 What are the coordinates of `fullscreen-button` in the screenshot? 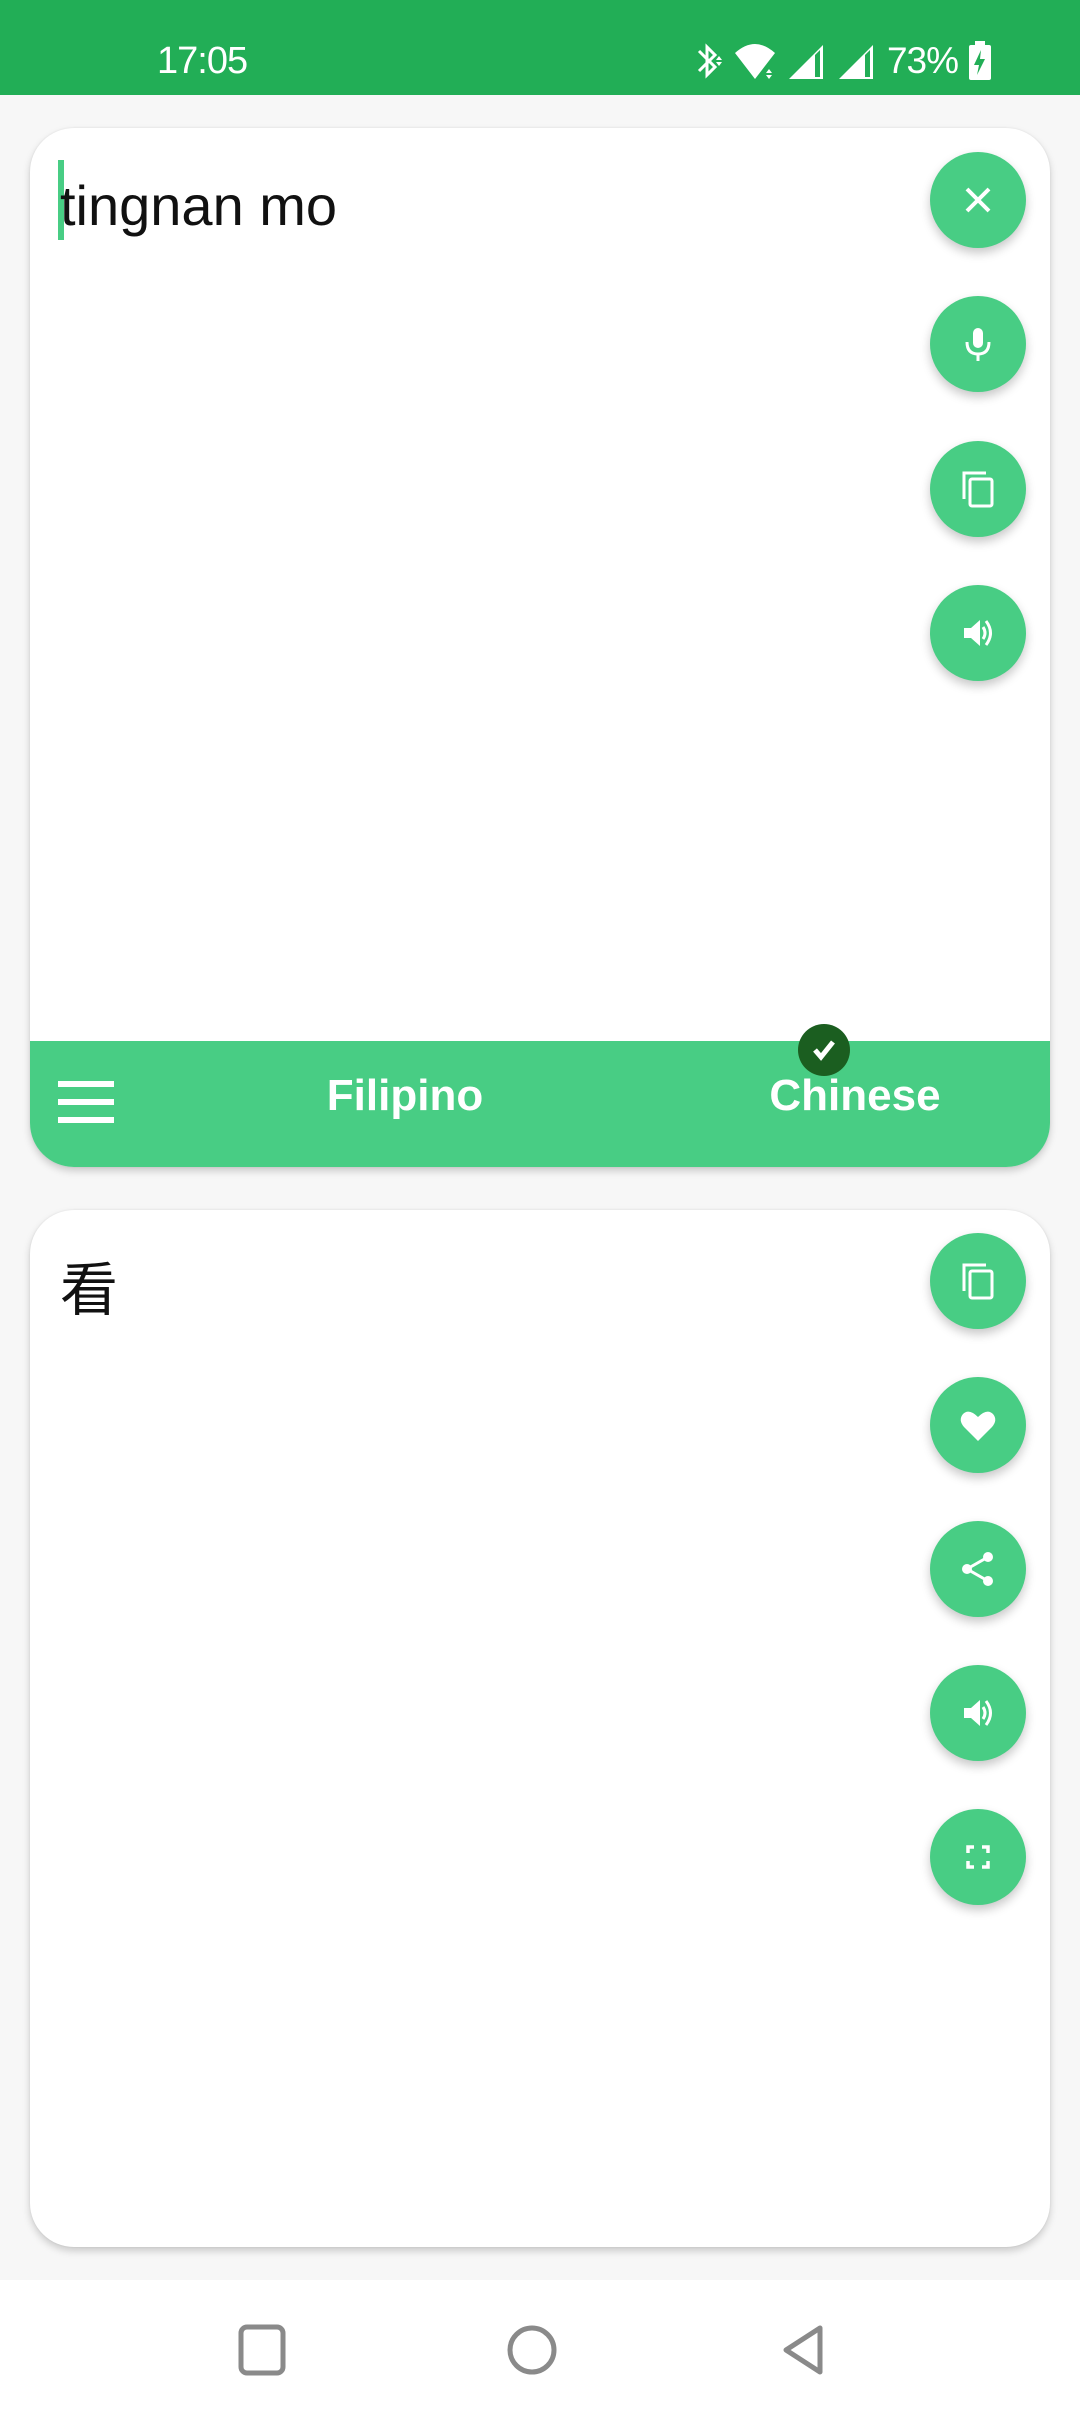 It's located at (978, 1857).